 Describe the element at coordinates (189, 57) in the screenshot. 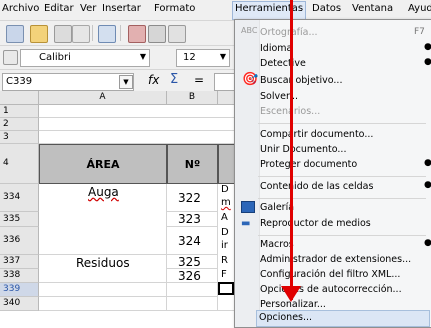

I see `font-size-value: 12` at that location.